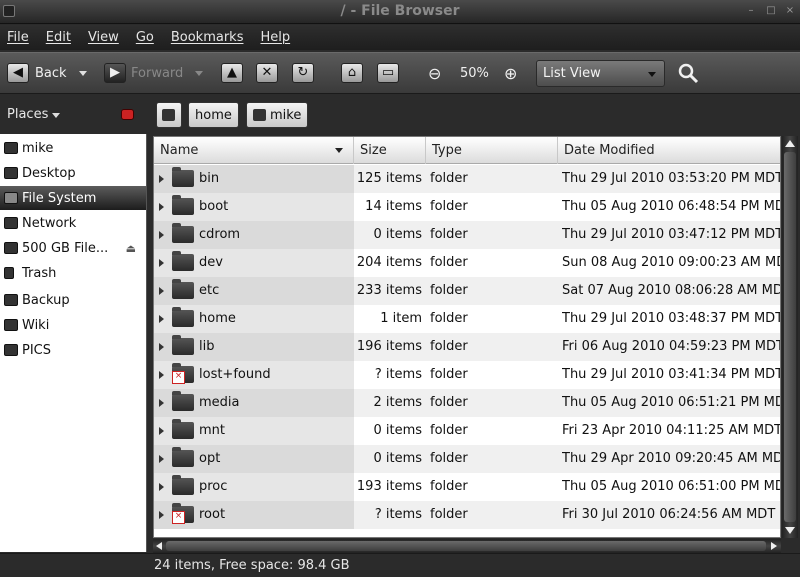  I want to click on minimize-icon: –, so click(751, 11).